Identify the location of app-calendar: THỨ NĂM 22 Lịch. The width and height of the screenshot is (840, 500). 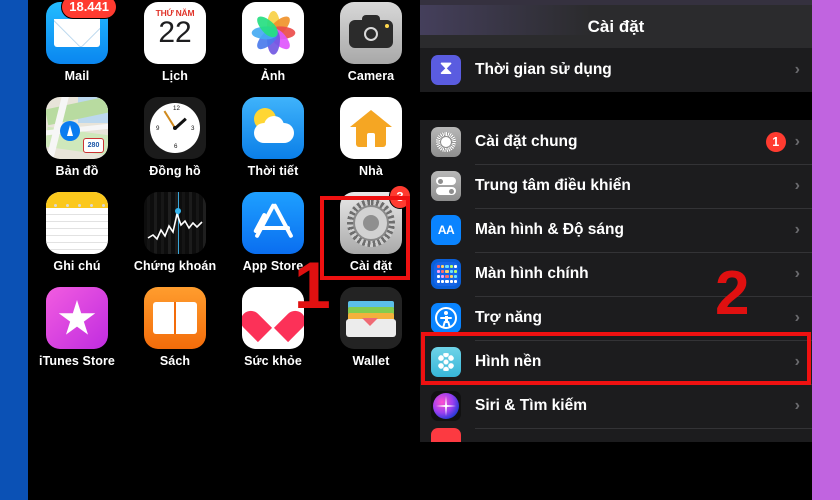
(175, 47).